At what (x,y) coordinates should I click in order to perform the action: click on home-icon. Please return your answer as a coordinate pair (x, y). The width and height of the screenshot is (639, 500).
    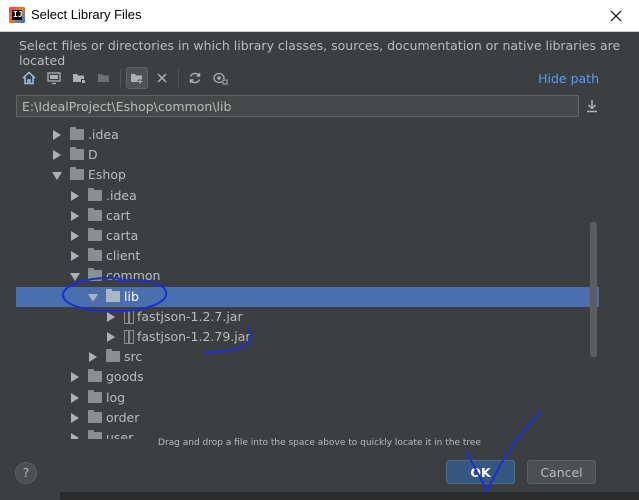
    Looking at the image, I should click on (29, 78).